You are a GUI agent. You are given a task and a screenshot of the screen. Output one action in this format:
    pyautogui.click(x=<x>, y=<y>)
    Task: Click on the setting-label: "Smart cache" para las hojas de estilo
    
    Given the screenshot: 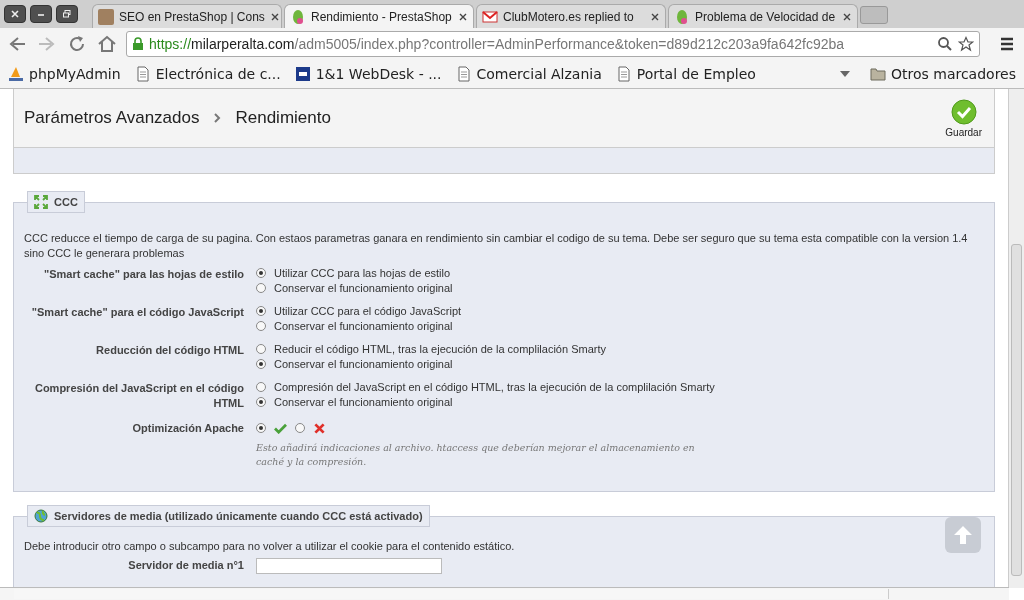 What is the action you would take?
    pyautogui.click(x=144, y=274)
    